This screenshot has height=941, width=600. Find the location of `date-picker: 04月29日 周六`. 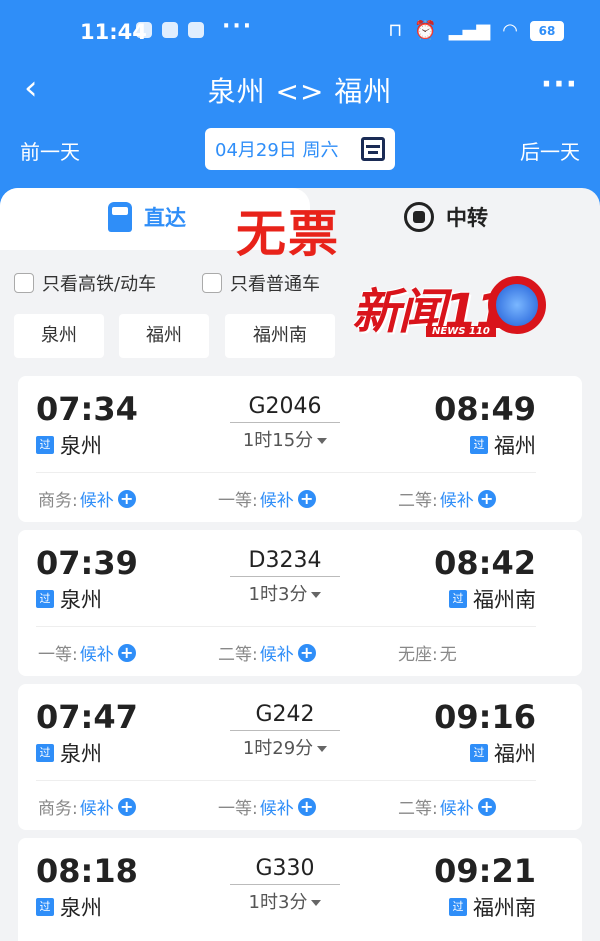

date-picker: 04月29日 周六 is located at coordinates (300, 149).